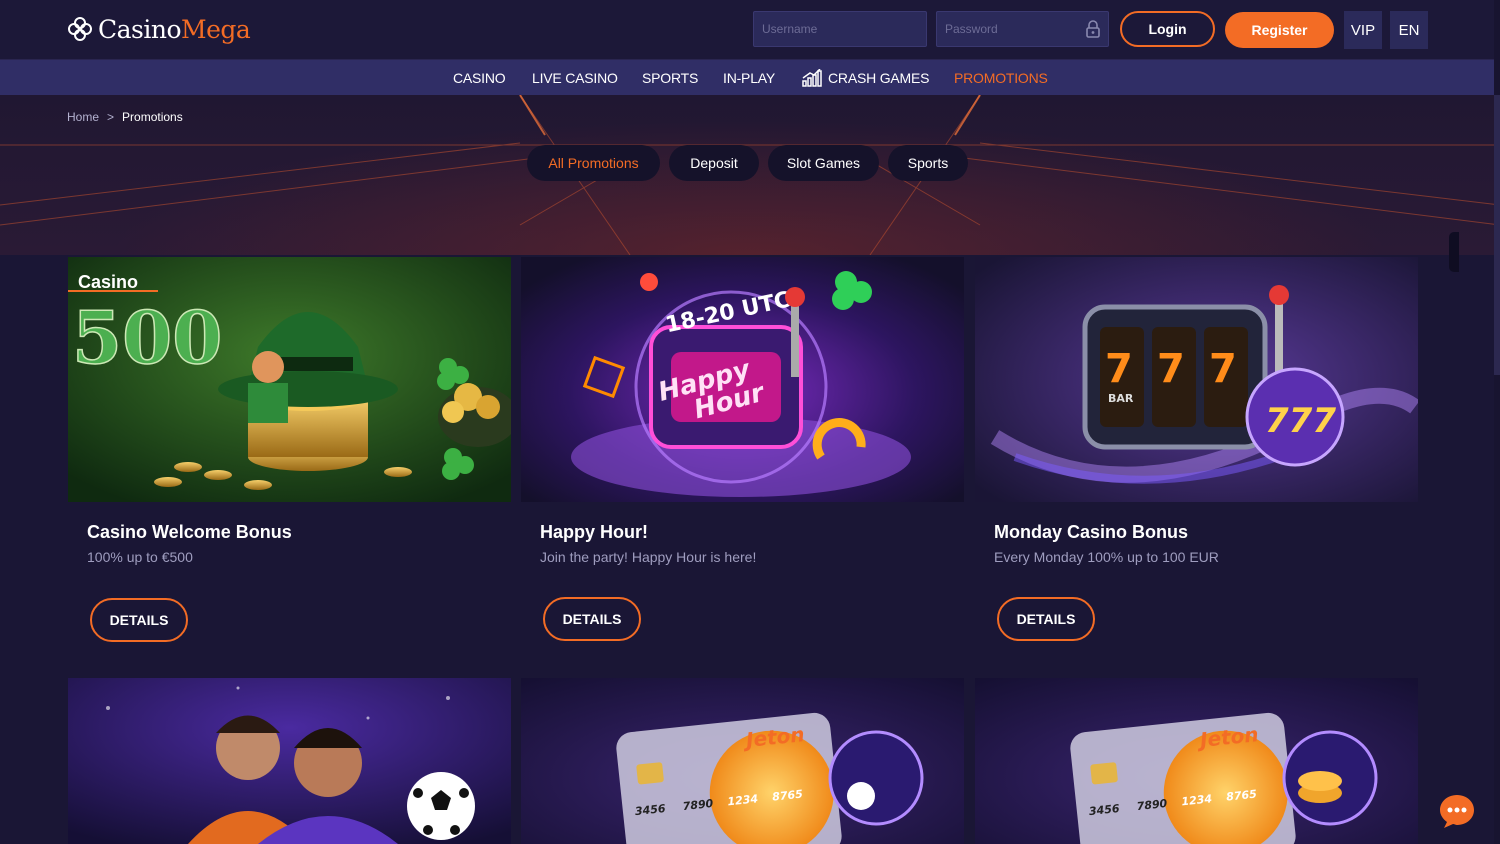 The width and height of the screenshot is (1500, 844). What do you see at coordinates (1121, 398) in the screenshot?
I see `promo-image-text-bar: BAR` at bounding box center [1121, 398].